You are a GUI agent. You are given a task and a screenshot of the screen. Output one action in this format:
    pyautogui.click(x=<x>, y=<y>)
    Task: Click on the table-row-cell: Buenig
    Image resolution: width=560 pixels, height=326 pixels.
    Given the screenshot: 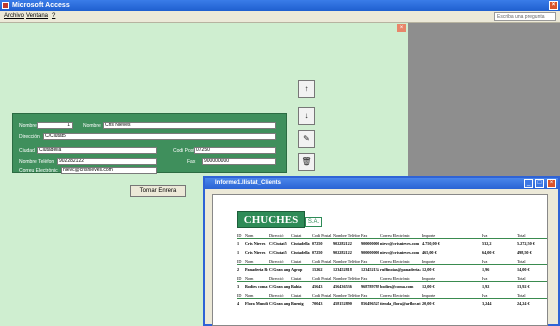 What is the action you would take?
    pyautogui.click(x=297, y=303)
    